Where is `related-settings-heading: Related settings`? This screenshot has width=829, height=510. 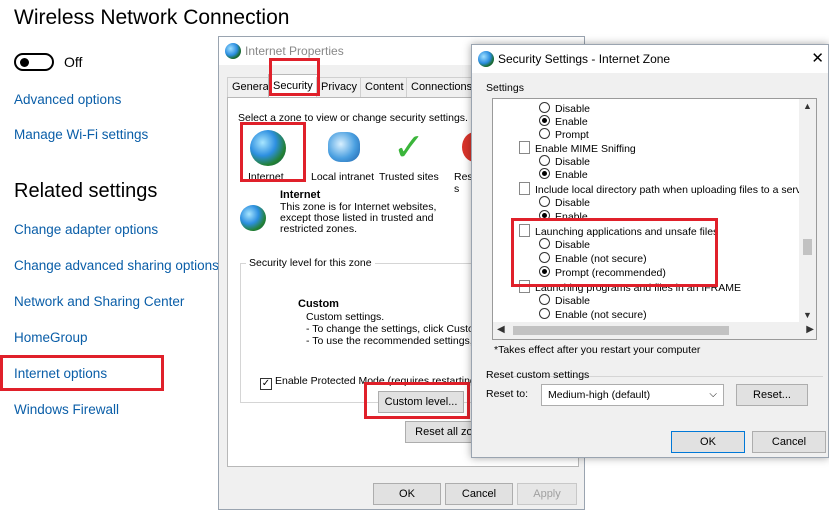 related-settings-heading: Related settings is located at coordinates (86, 191).